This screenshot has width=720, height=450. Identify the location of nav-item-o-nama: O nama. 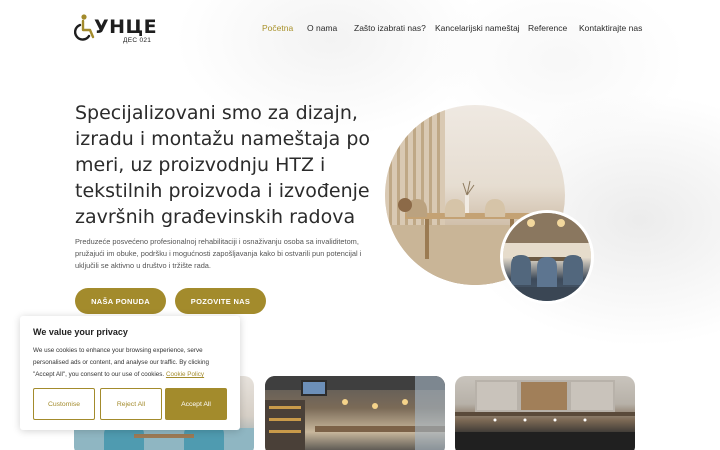
(322, 28).